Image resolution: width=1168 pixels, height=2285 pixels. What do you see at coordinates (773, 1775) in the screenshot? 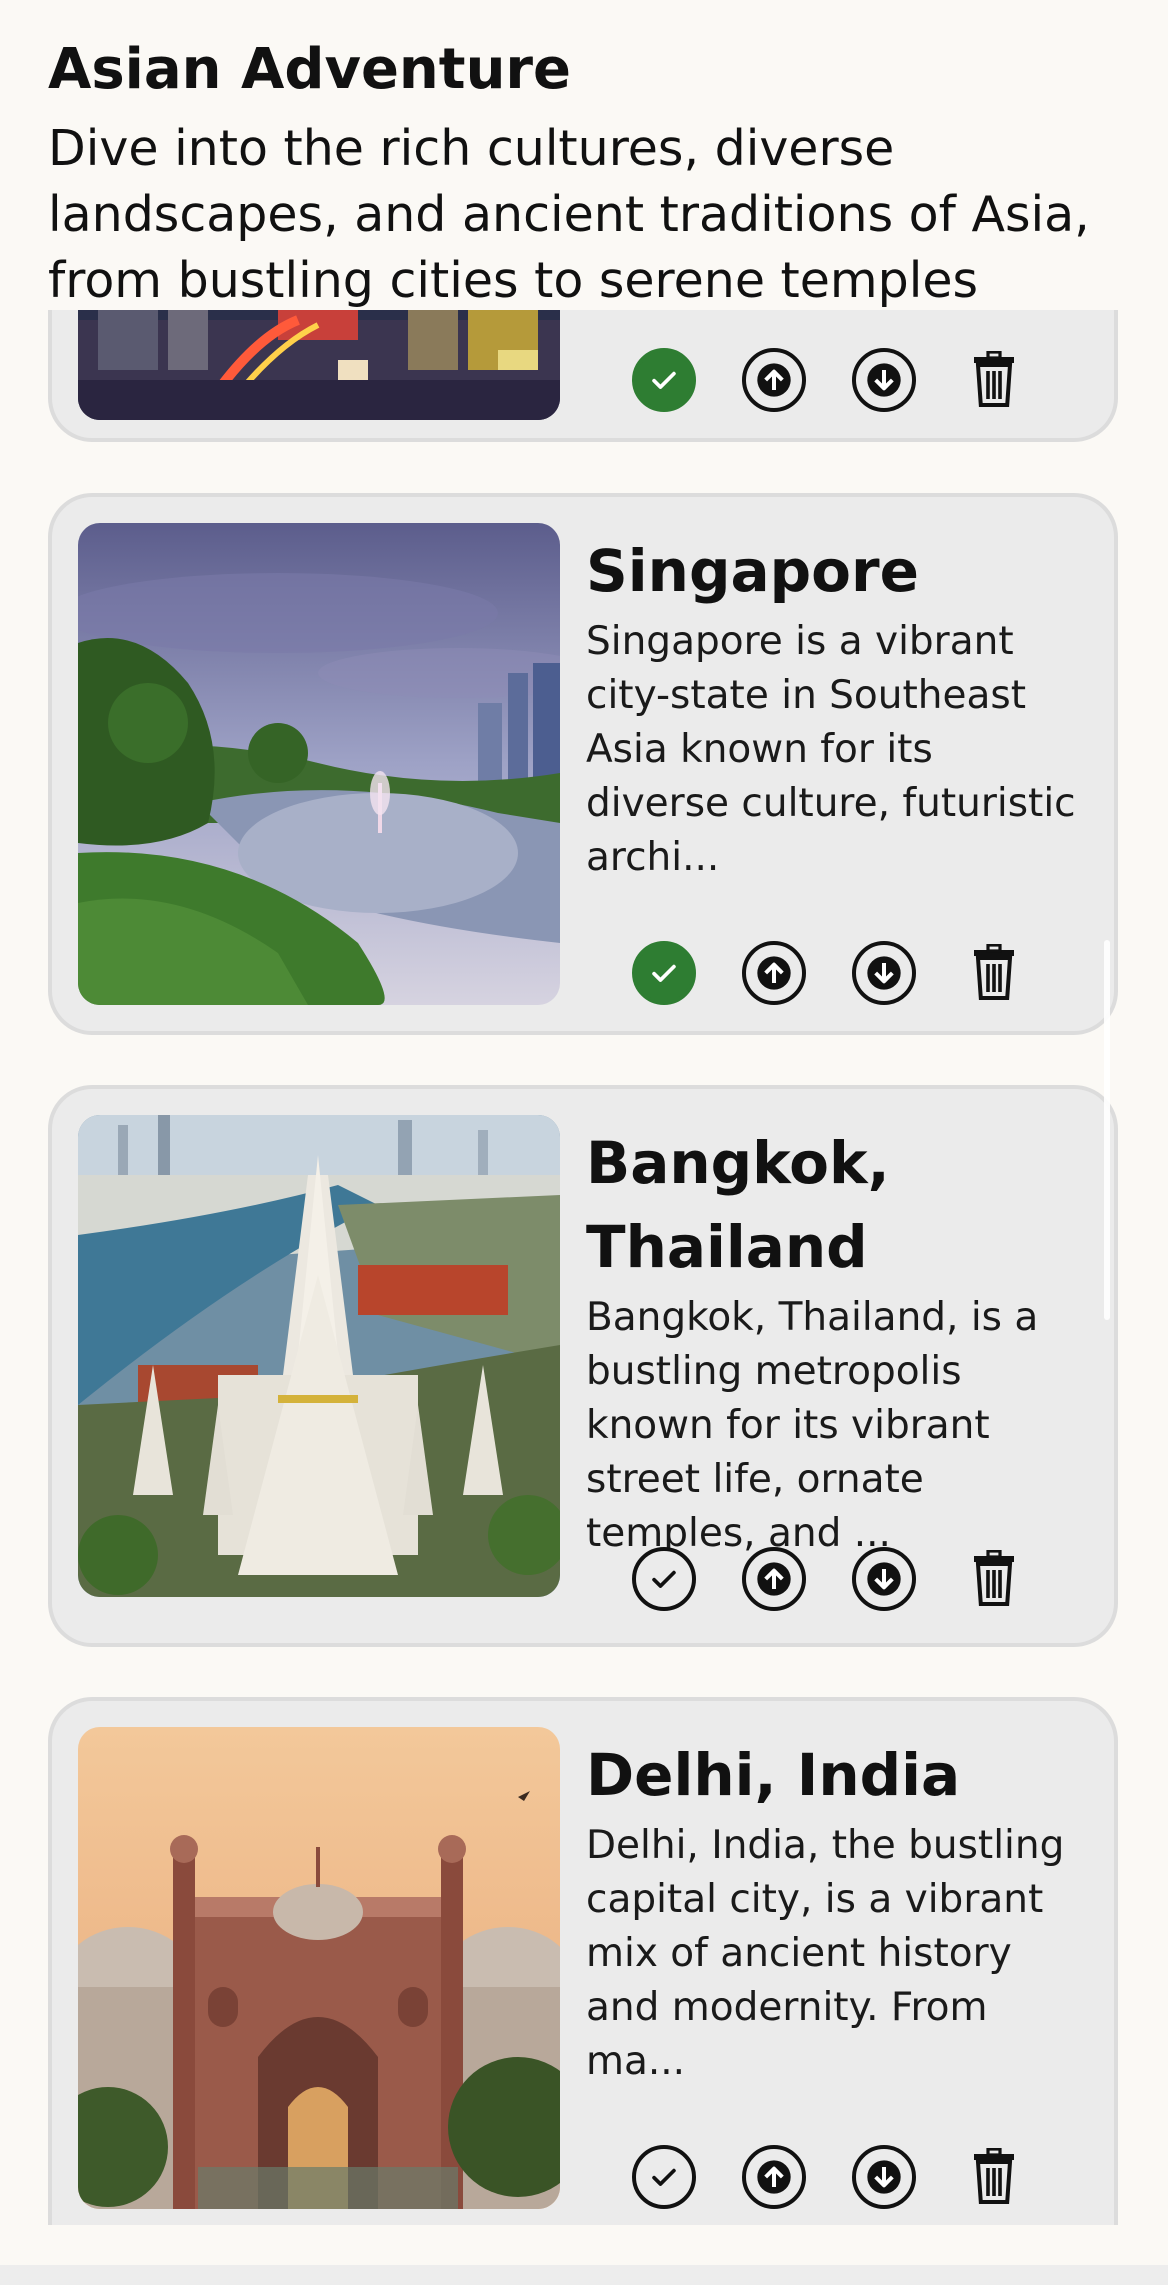
I see `destination-title: Delhi, India` at bounding box center [773, 1775].